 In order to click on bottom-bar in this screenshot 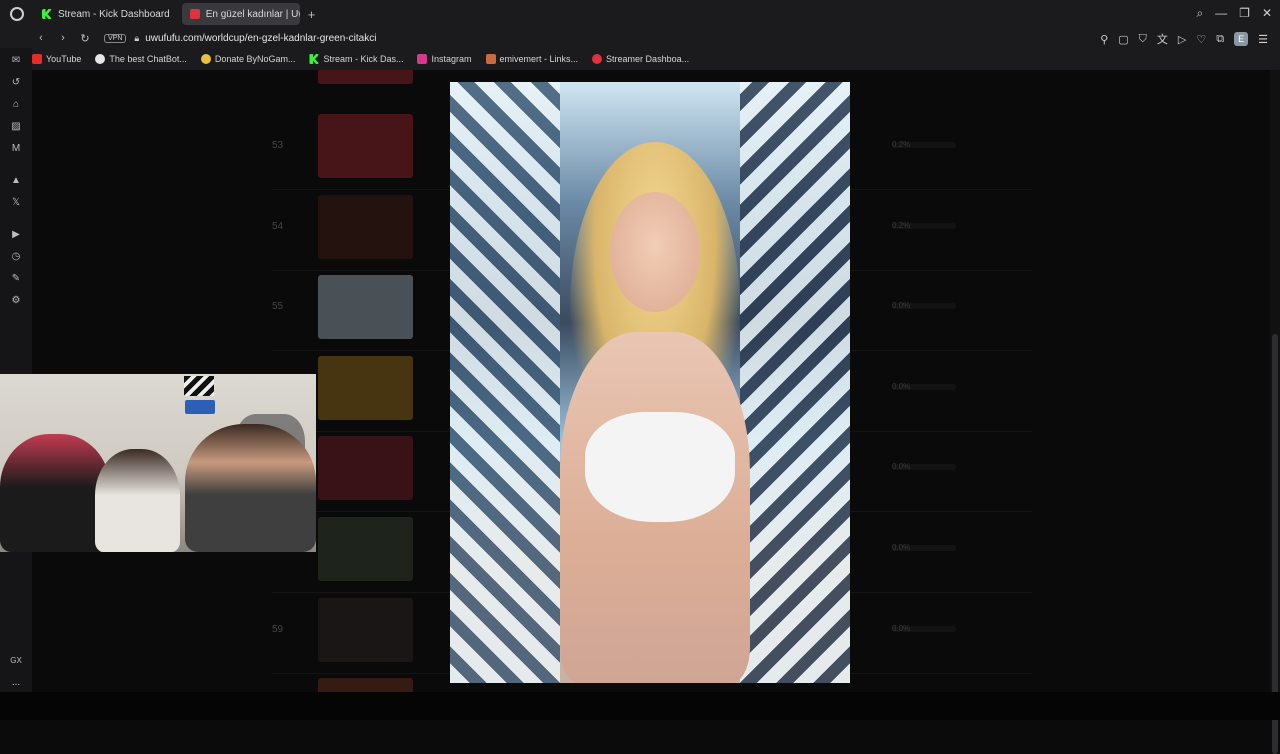, I will do `click(640, 706)`.